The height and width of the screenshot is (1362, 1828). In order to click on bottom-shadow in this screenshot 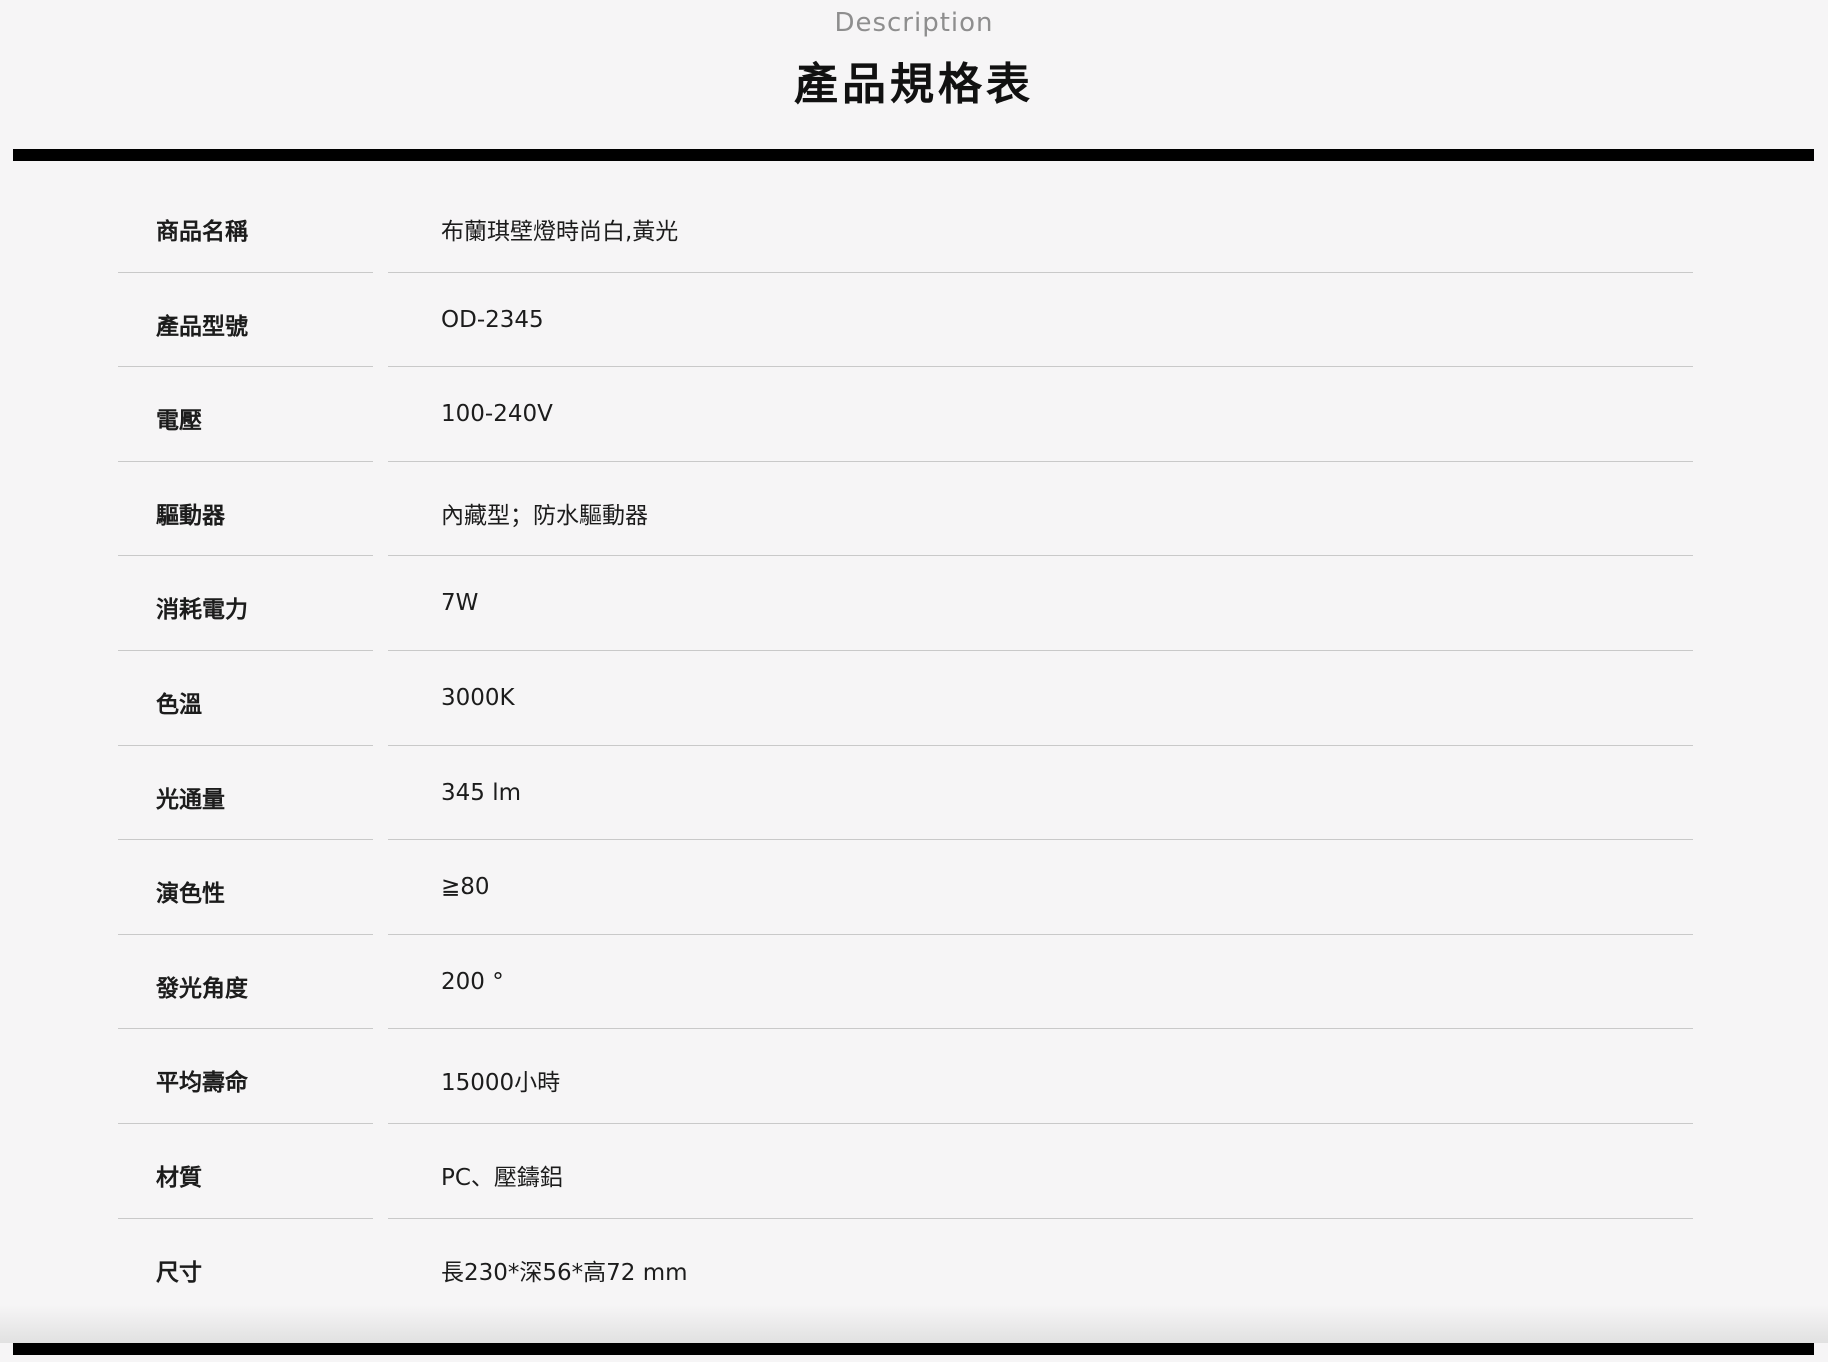, I will do `click(914, 1324)`.